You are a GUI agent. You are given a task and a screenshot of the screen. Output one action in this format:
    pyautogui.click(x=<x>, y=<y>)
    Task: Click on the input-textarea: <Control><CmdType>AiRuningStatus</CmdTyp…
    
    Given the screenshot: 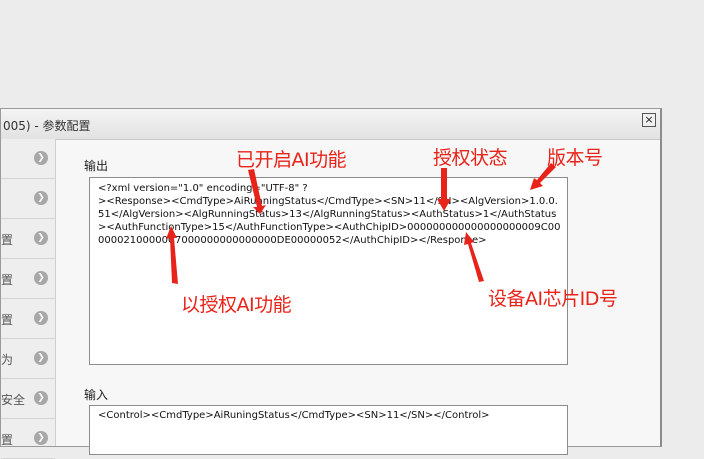 What is the action you would take?
    pyautogui.click(x=328, y=430)
    